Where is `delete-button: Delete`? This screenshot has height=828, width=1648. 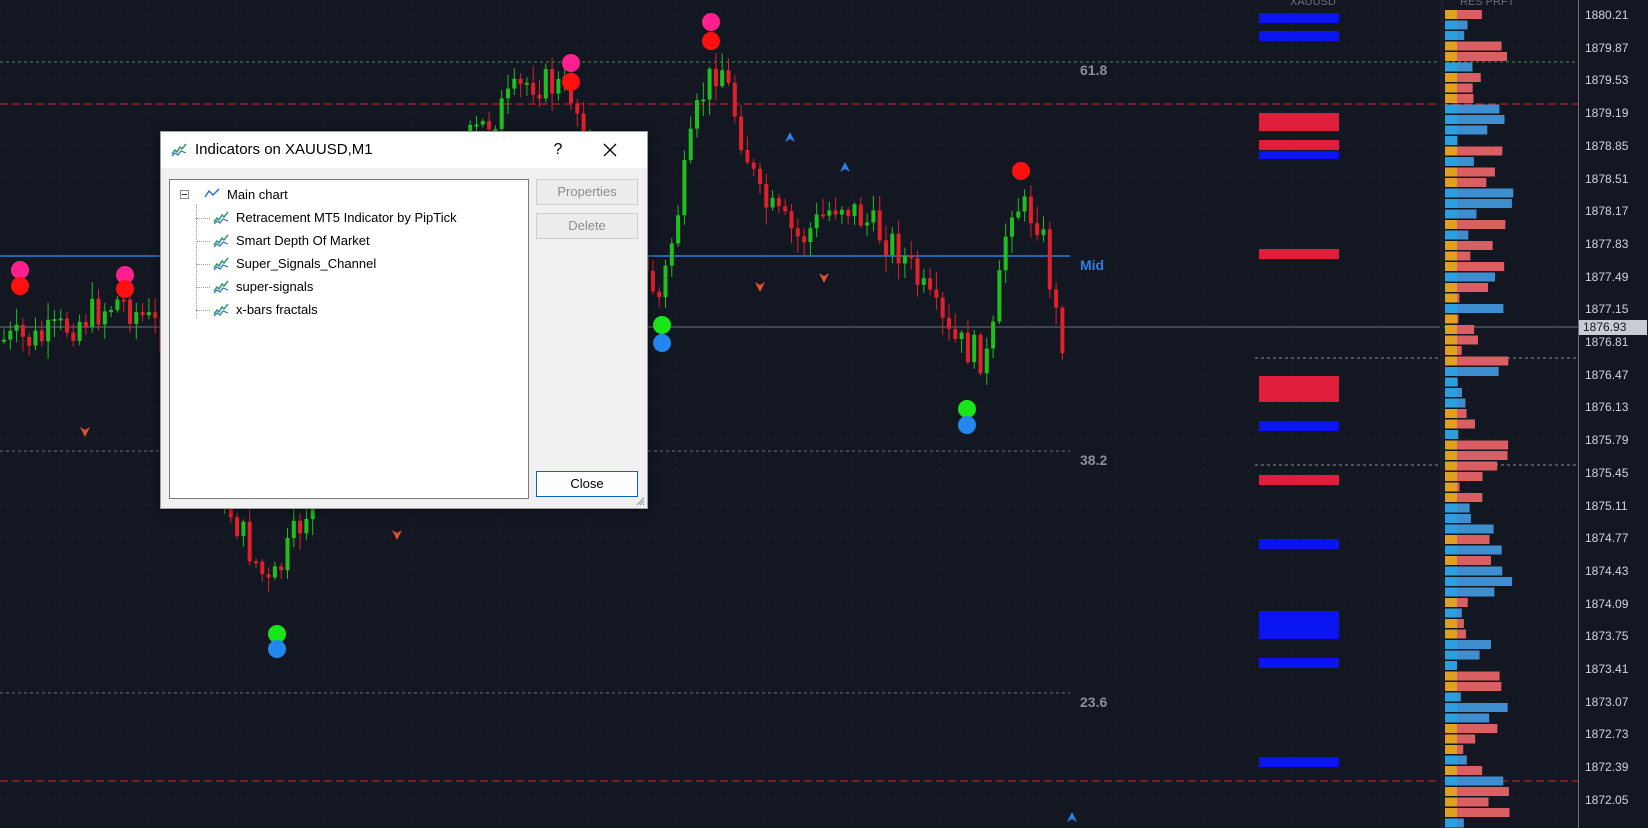
delete-button: Delete is located at coordinates (587, 226).